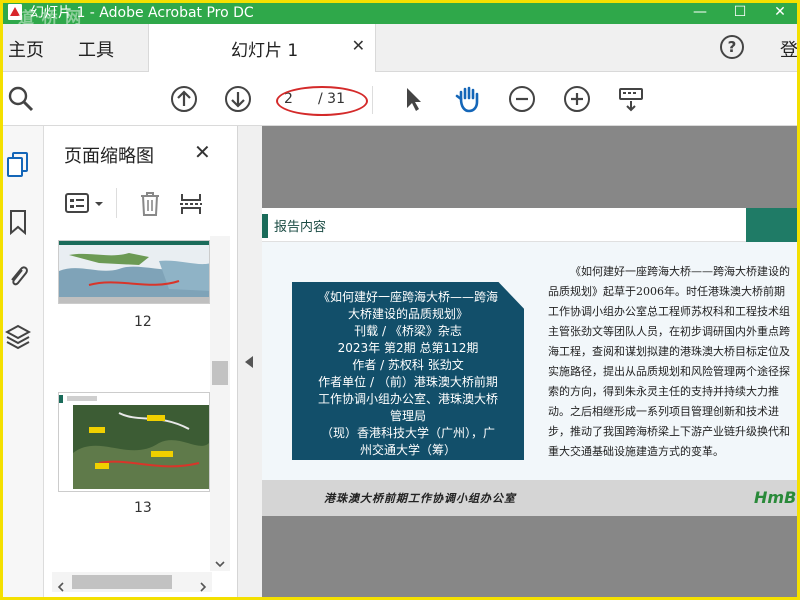  What do you see at coordinates (220, 563) in the screenshot?
I see `scroll-down-arrow-icon` at bounding box center [220, 563].